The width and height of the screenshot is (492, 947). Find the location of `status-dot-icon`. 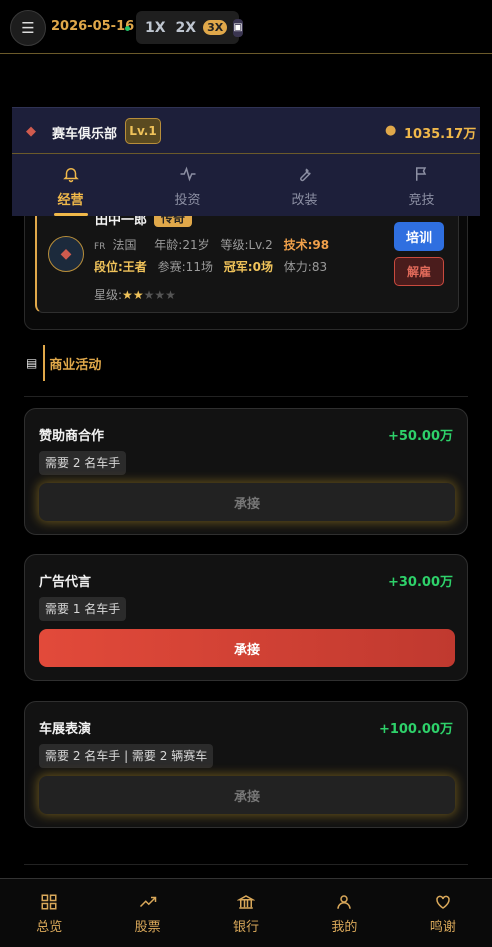

status-dot-icon is located at coordinates (127, 28).